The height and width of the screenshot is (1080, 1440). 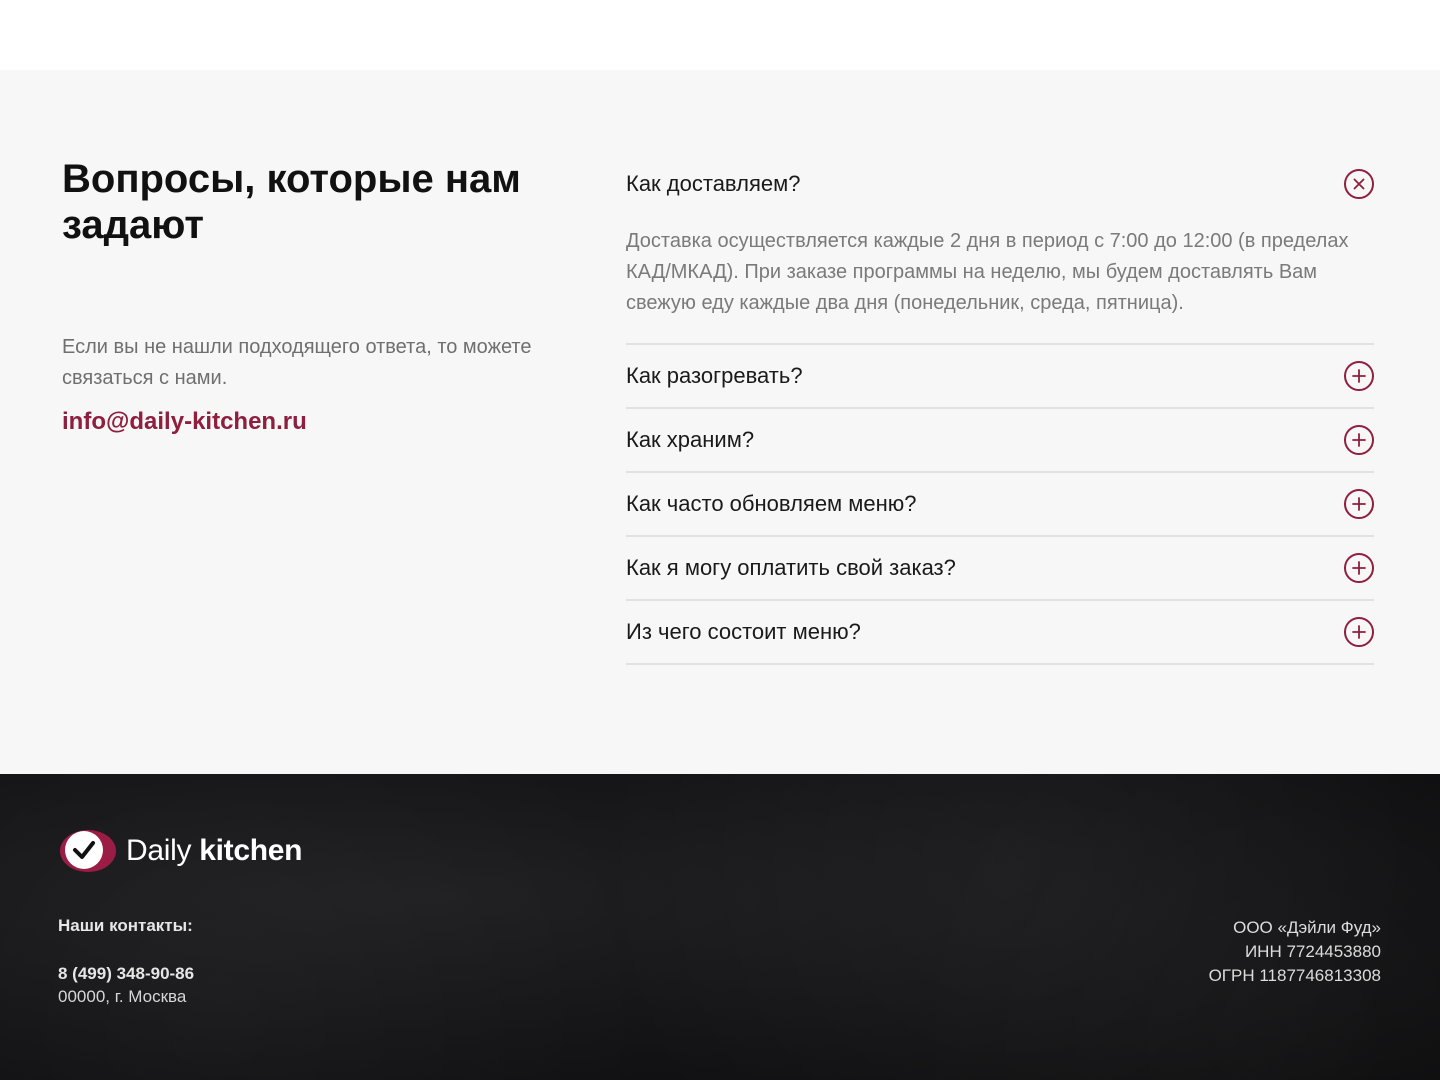 What do you see at coordinates (1000, 184) in the screenshot?
I see `faq-question-delivery: Как доставляем?` at bounding box center [1000, 184].